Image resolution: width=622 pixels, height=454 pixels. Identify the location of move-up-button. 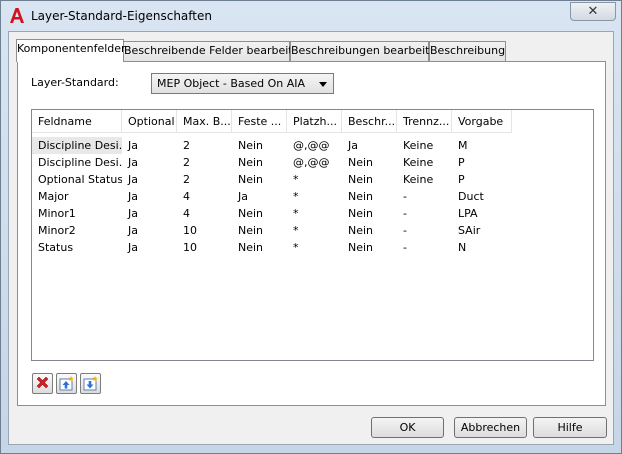
(66, 383).